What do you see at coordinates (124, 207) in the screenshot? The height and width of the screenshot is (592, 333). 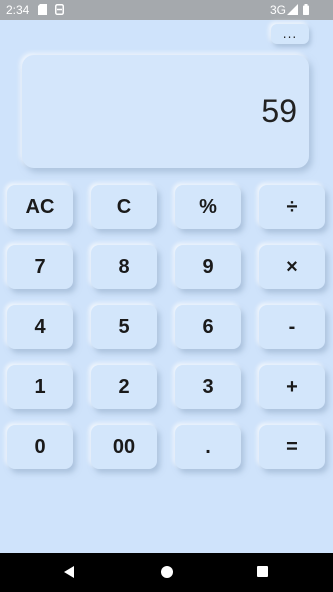 I see `clear-button: C` at bounding box center [124, 207].